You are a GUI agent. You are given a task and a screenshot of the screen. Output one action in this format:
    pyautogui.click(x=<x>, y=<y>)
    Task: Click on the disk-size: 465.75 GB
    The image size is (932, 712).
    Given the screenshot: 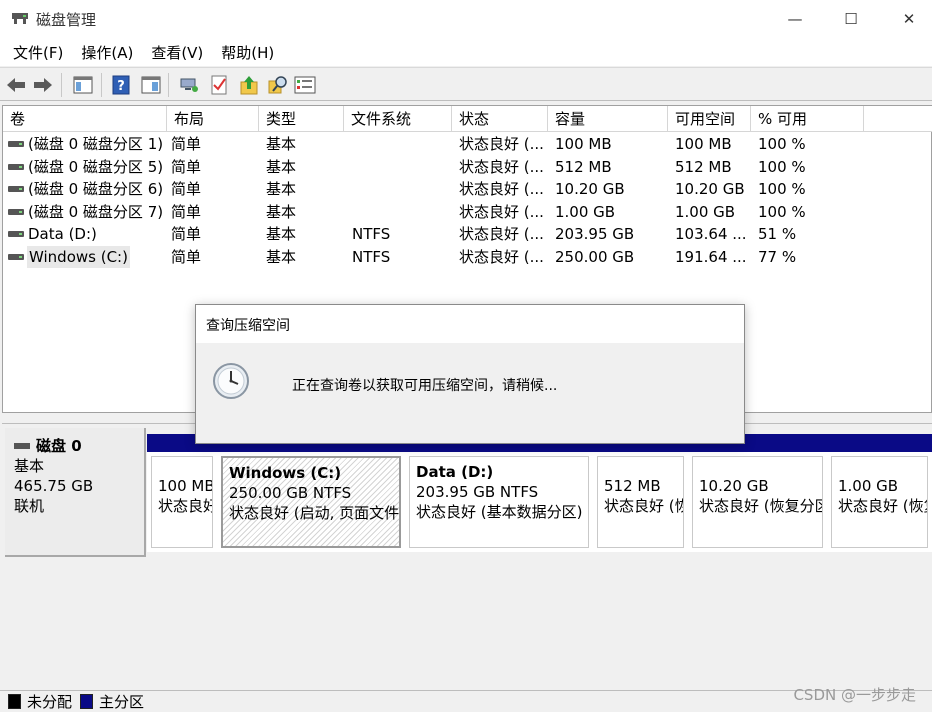 What is the action you would take?
    pyautogui.click(x=54, y=486)
    